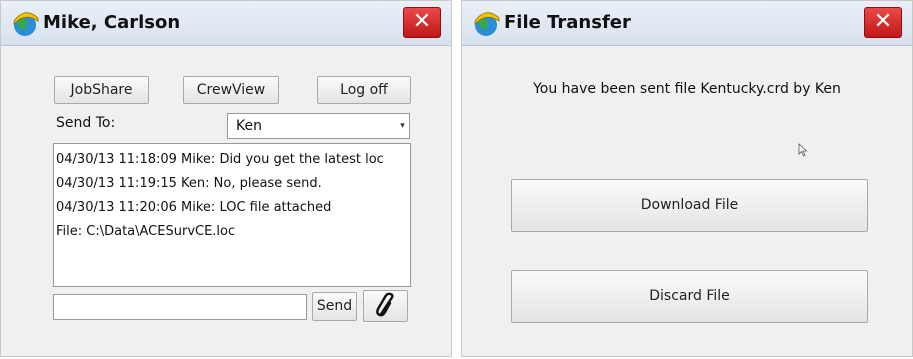  Describe the element at coordinates (689, 205) in the screenshot. I see `download-file-button: Download File` at that location.